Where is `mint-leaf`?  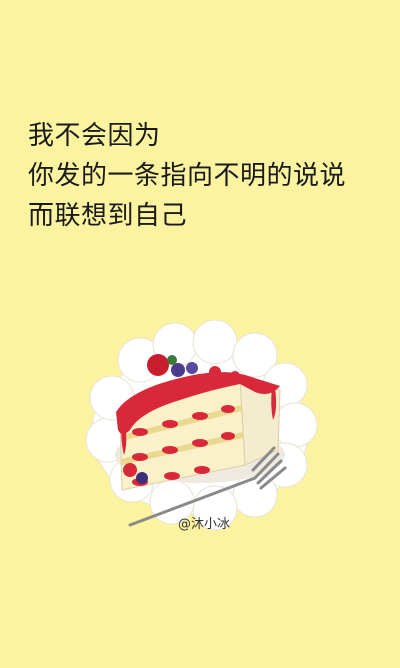
mint-leaf is located at coordinates (172, 360).